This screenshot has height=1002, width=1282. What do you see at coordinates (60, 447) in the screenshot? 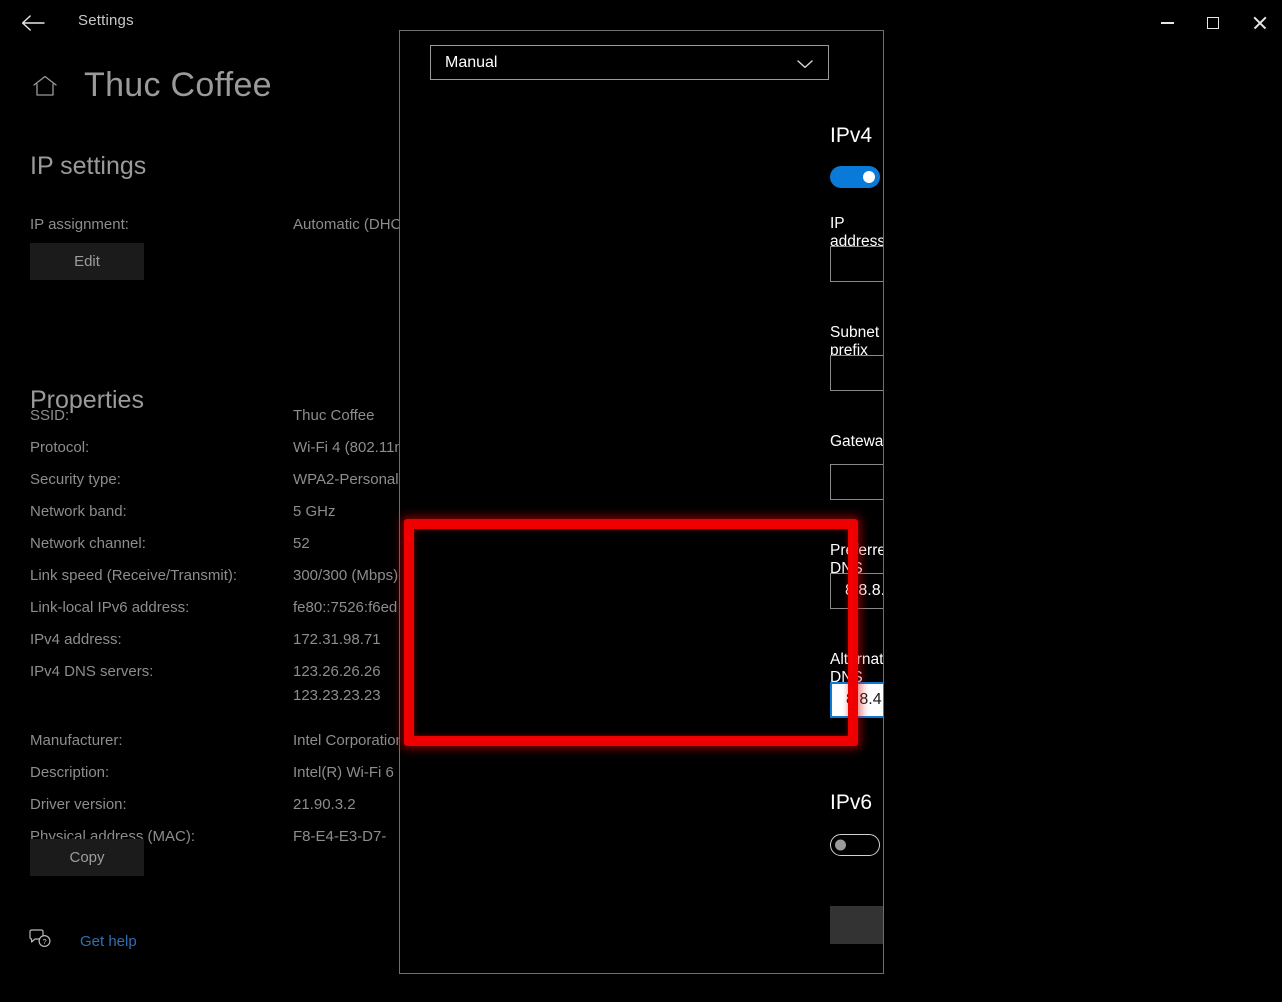
I see `property-label: Protocol:` at bounding box center [60, 447].